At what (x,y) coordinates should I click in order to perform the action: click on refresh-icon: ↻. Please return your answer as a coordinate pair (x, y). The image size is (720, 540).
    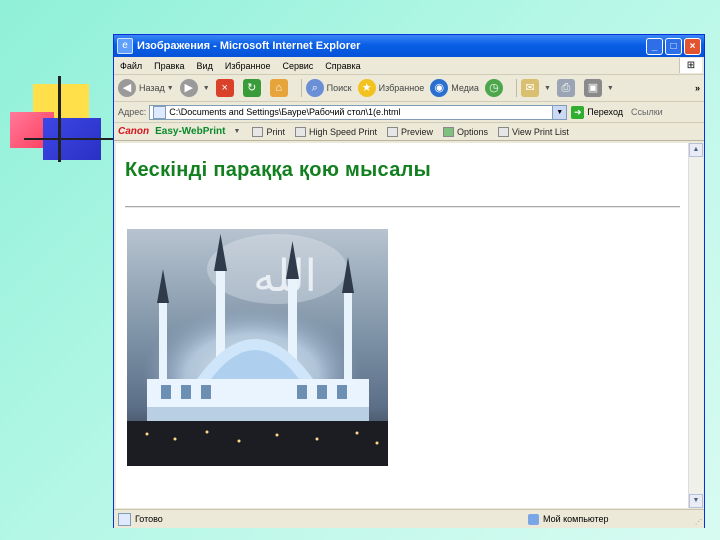
    Looking at the image, I should click on (251, 88).